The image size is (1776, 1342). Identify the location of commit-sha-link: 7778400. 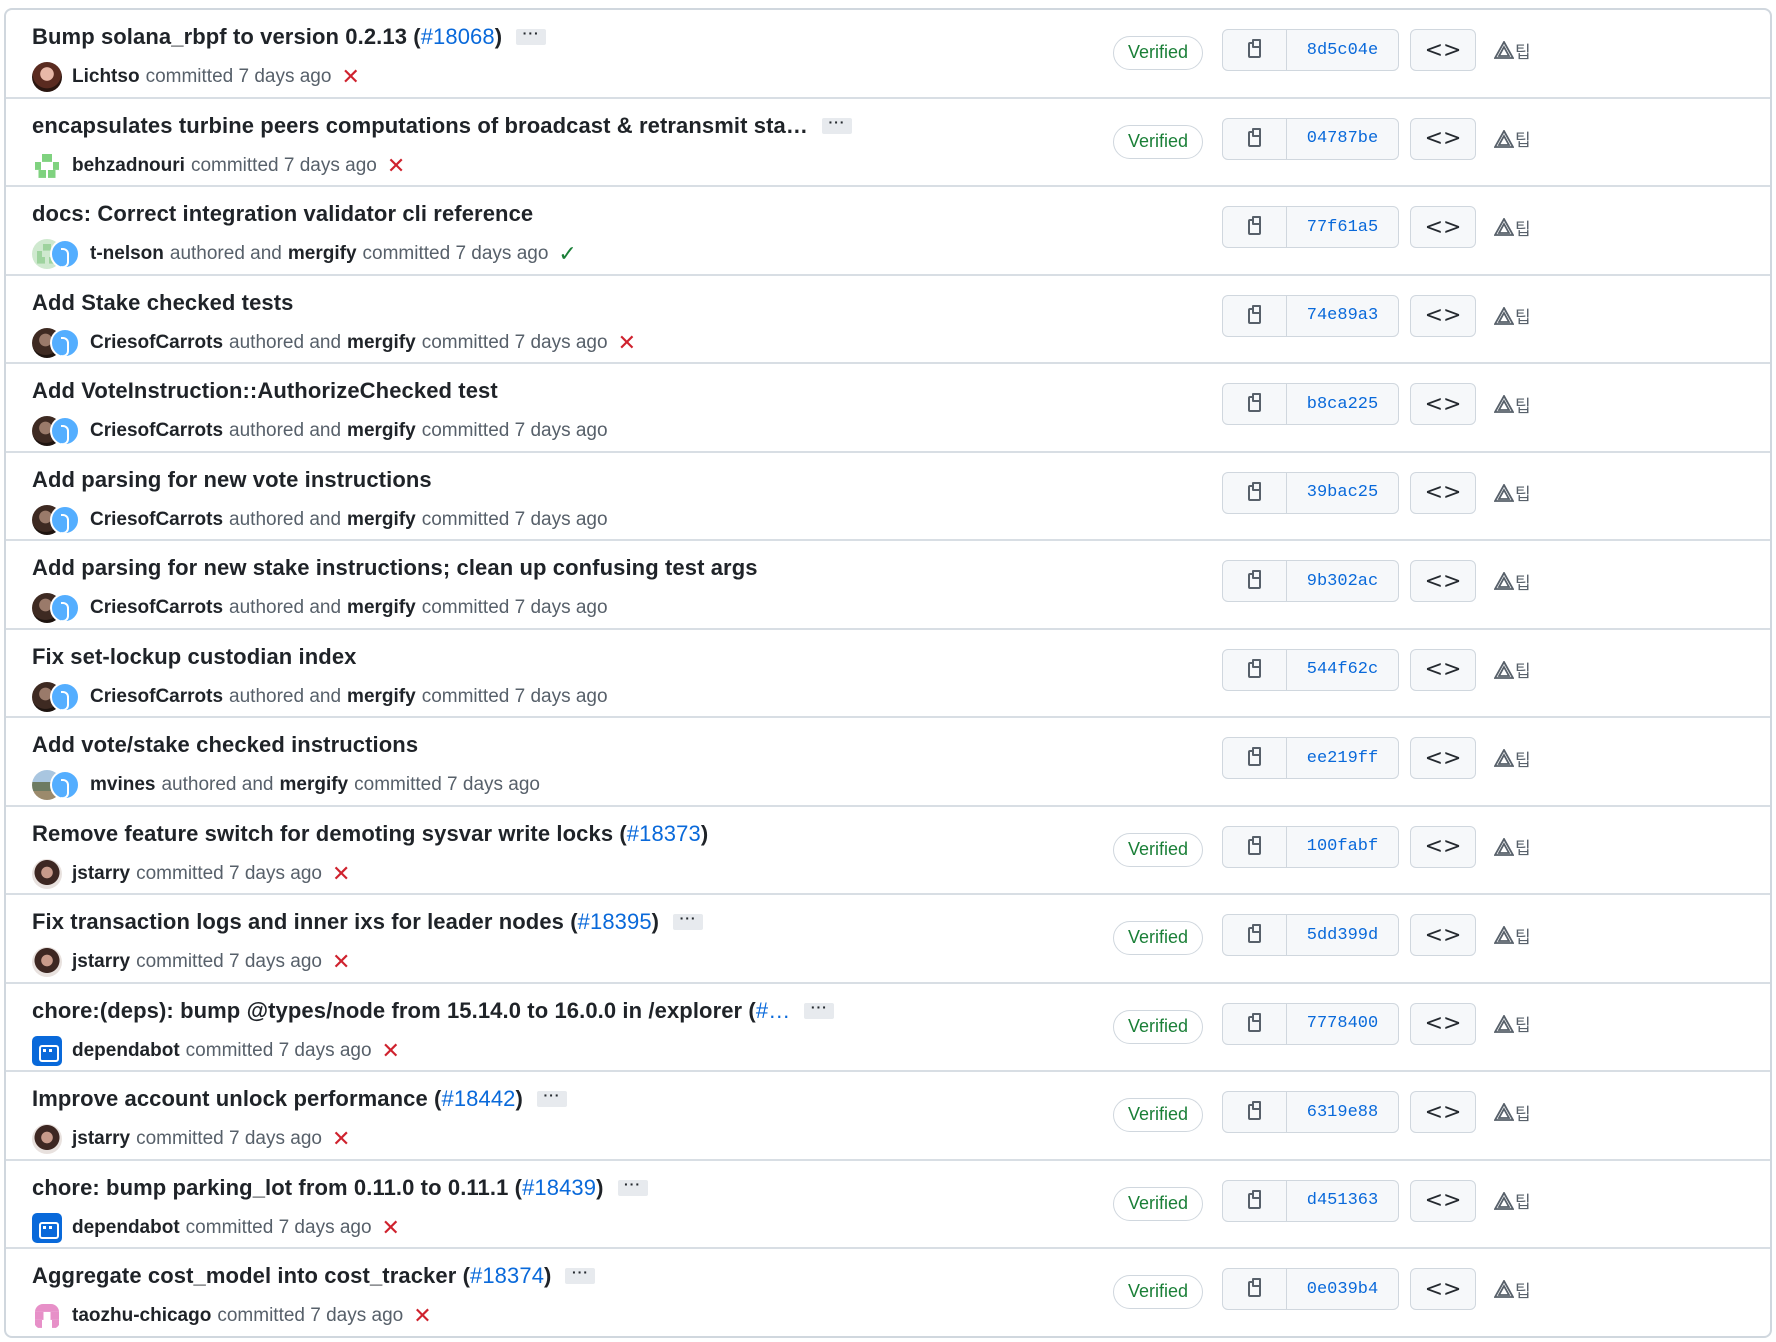
(1342, 1024).